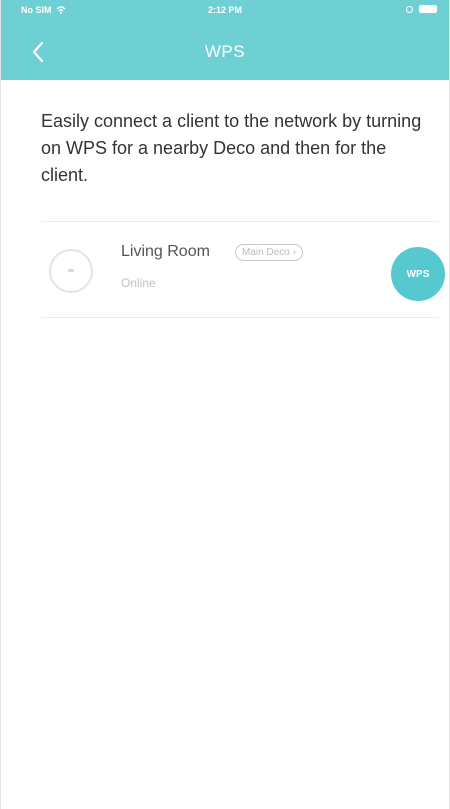 This screenshot has height=809, width=450. I want to click on wps-button: WPS, so click(418, 274).